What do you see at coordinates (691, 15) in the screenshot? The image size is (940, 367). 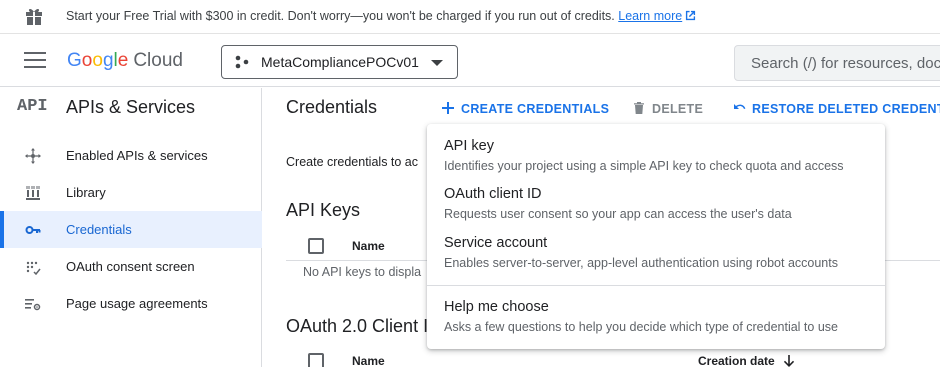 I see `external-link-icon` at bounding box center [691, 15].